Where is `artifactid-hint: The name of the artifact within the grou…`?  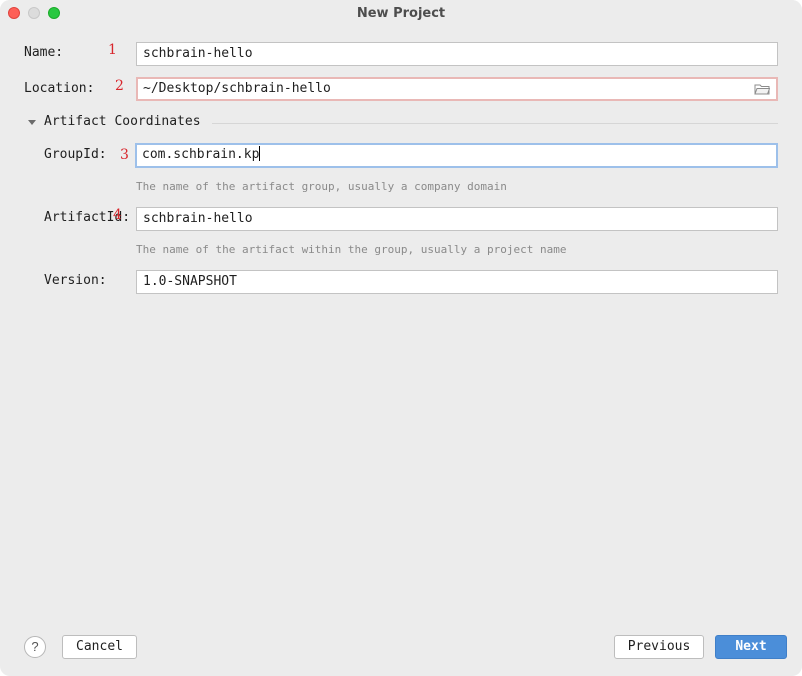 artifactid-hint: The name of the artifact within the grou… is located at coordinates (351, 249).